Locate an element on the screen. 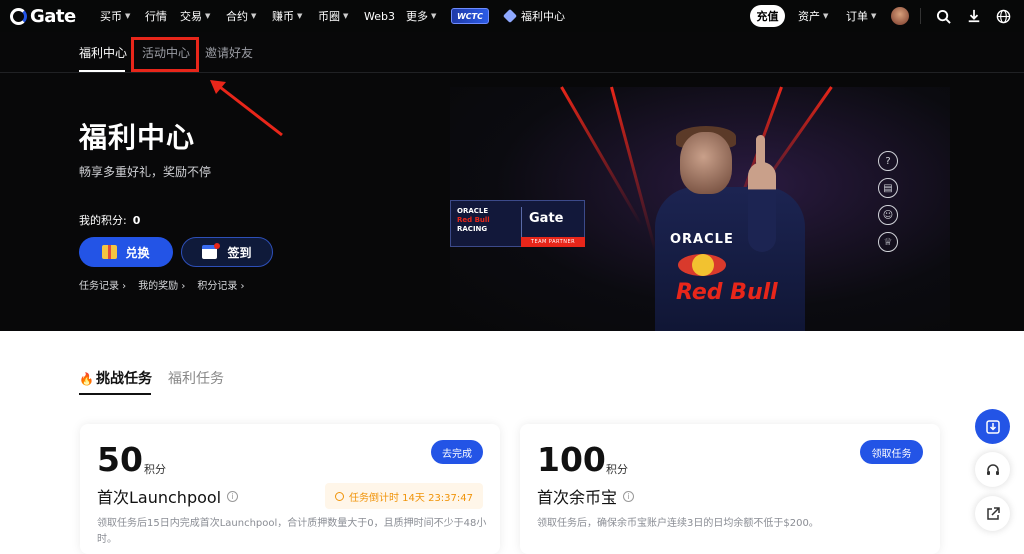  redeem-button: 兑换 is located at coordinates (126, 252).